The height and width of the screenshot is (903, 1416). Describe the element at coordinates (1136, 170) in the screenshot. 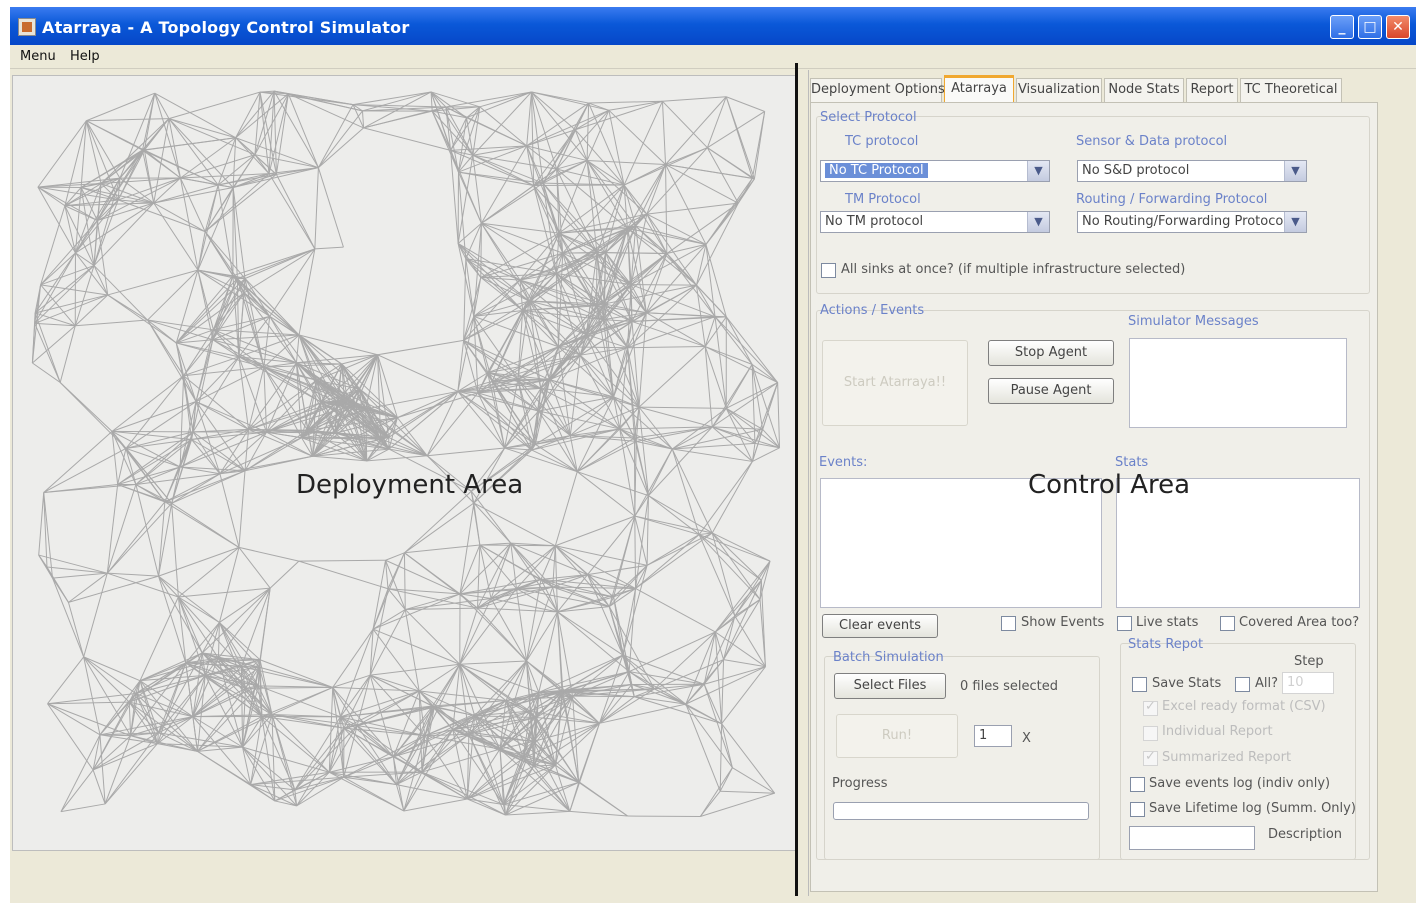

I see `sd-protocol-value: No S&D protocol` at that location.